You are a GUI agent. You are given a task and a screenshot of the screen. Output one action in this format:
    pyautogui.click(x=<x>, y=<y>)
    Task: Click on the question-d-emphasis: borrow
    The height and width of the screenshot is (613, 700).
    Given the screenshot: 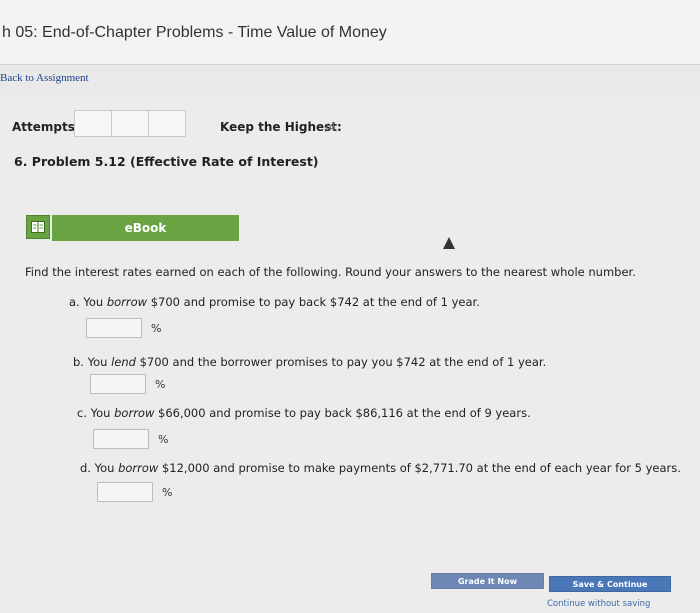 What is the action you would take?
    pyautogui.click(x=138, y=468)
    